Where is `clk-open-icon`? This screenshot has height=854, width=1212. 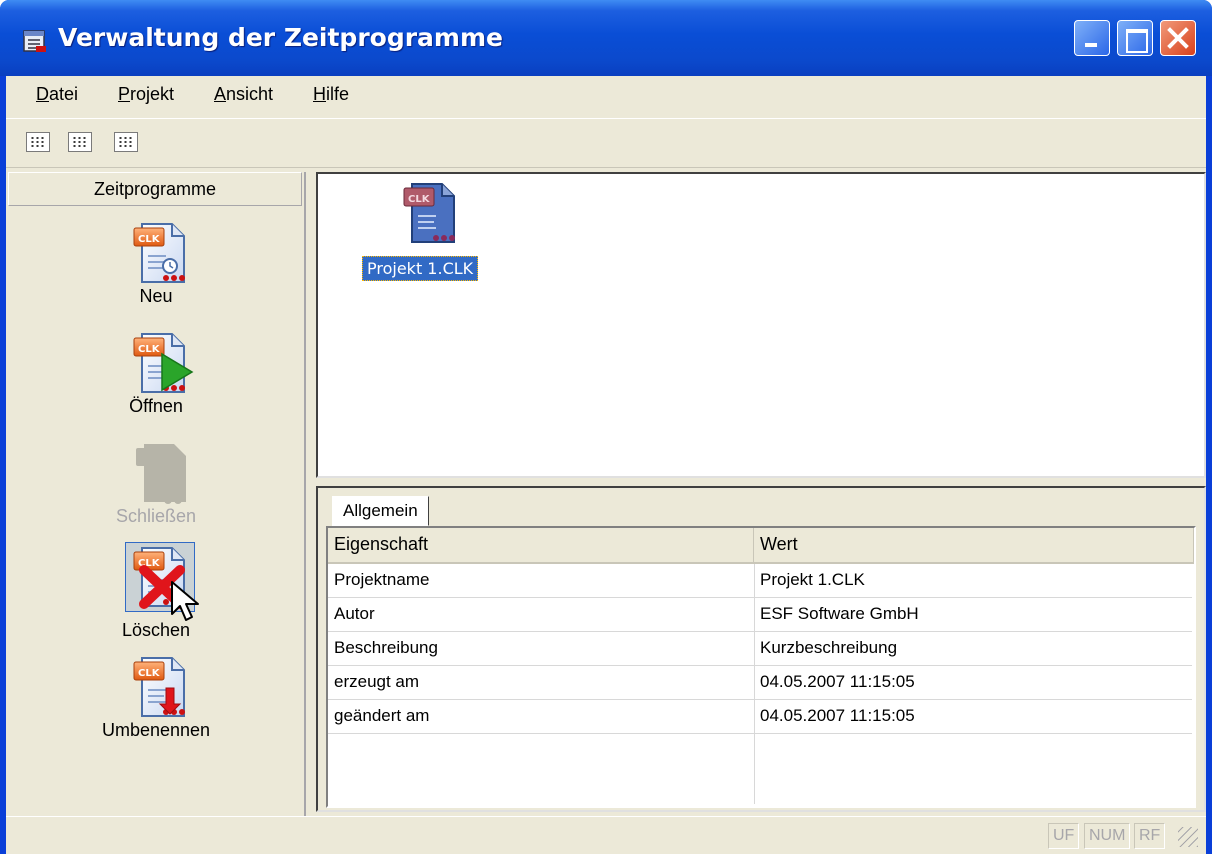
clk-open-icon is located at coordinates (163, 363).